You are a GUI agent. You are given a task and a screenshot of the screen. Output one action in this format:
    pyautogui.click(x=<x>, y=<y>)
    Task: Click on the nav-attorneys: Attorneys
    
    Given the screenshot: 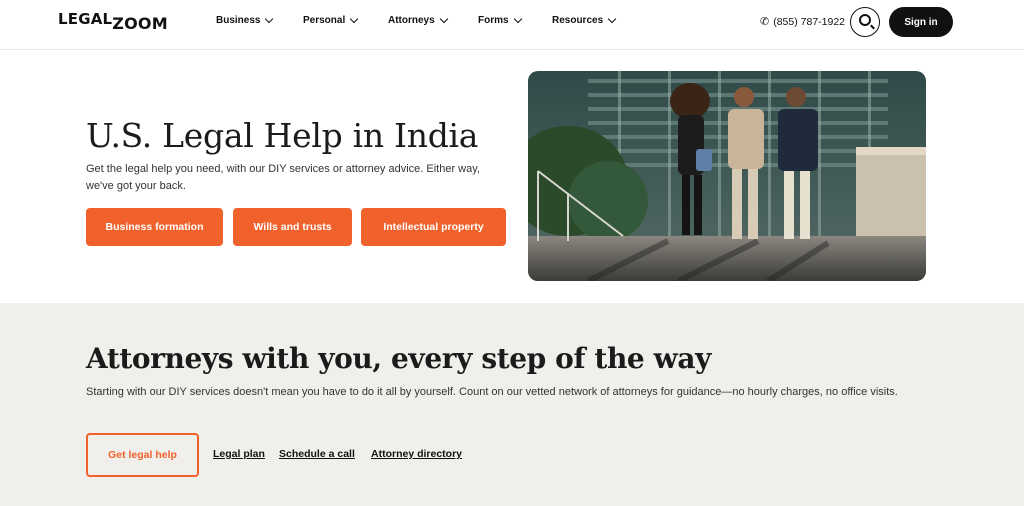 What is the action you would take?
    pyautogui.click(x=418, y=20)
    